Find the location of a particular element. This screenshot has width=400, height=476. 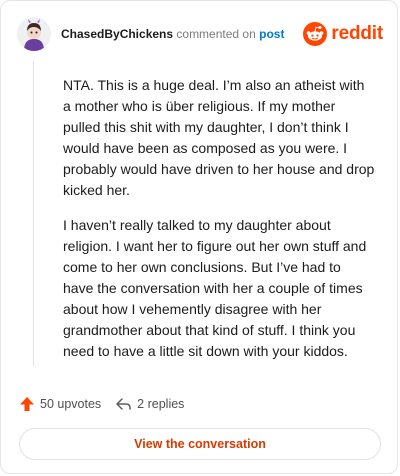

comment-stats: 50 upvotes 2 replies is located at coordinates (101, 404).